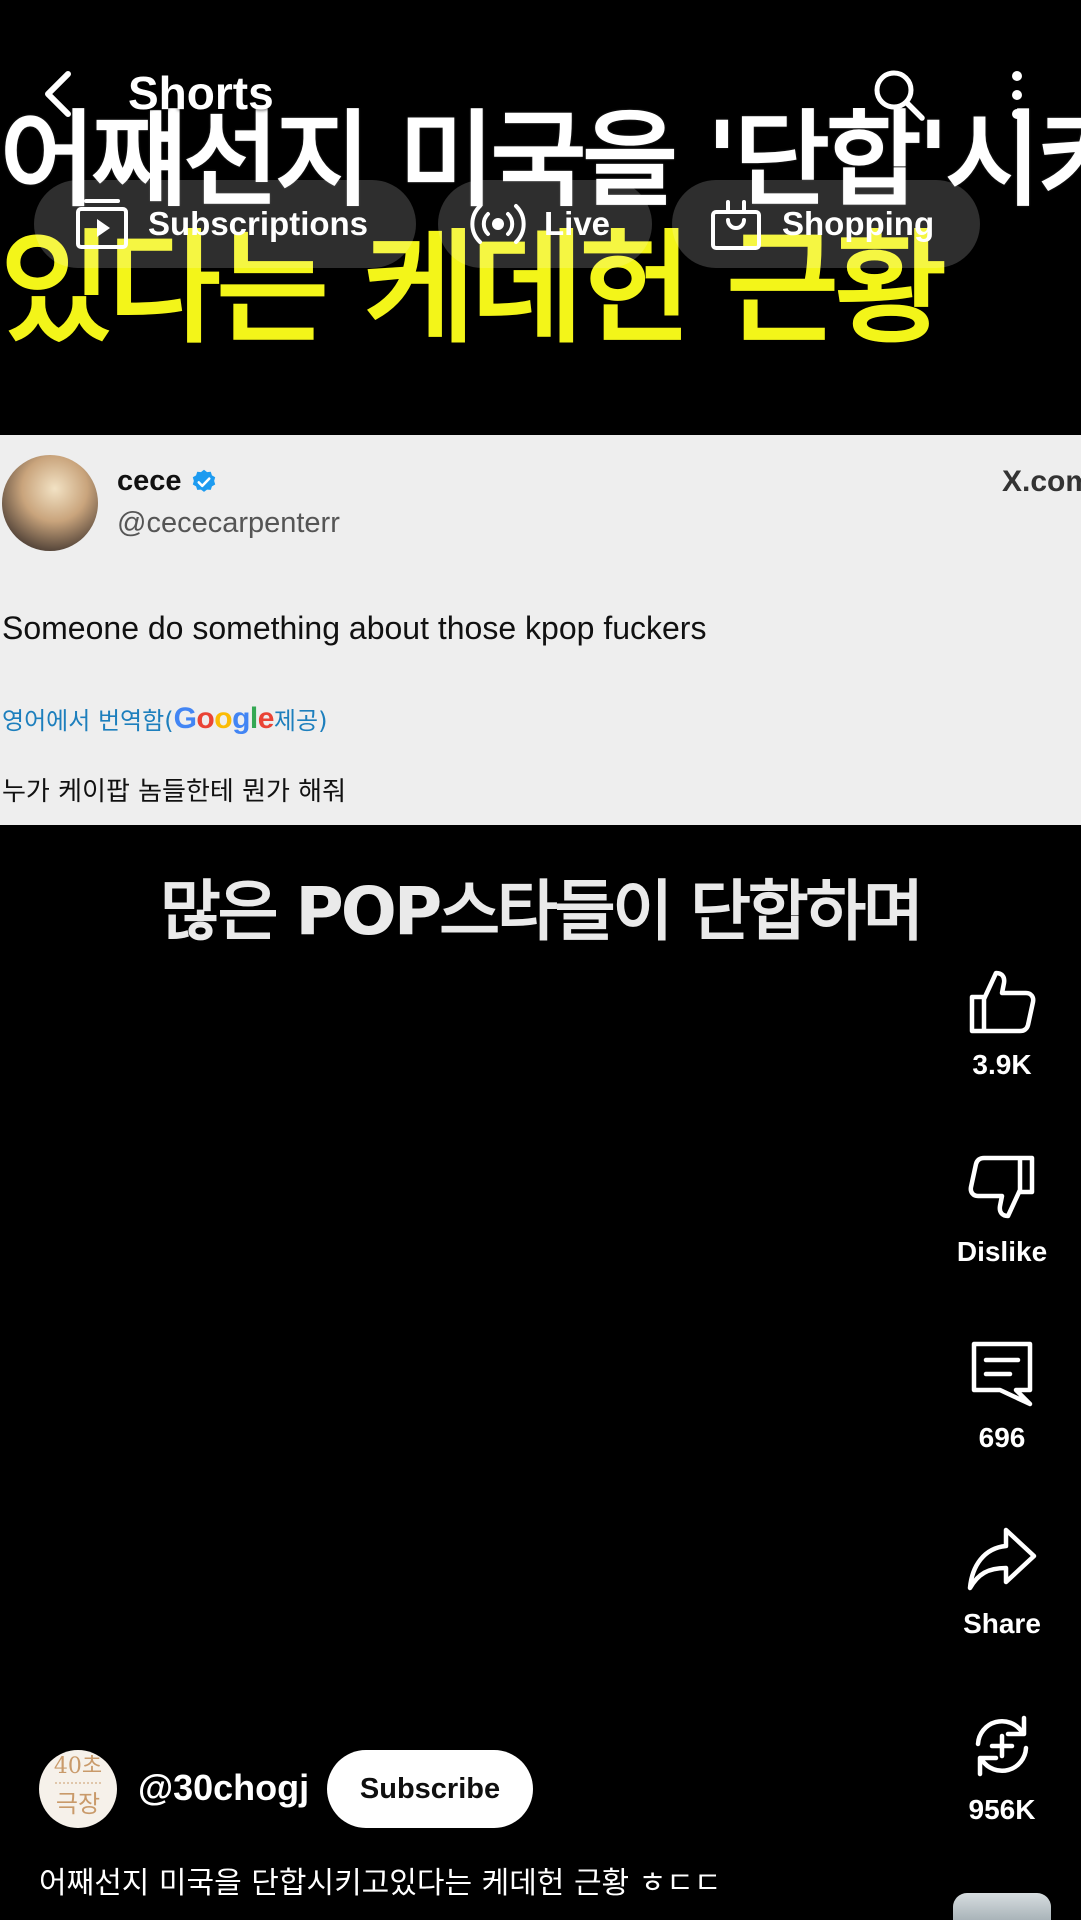  I want to click on tweet-translated-text: 누가 케이팝 놈들한테 뭔가 해줘, so click(174, 792).